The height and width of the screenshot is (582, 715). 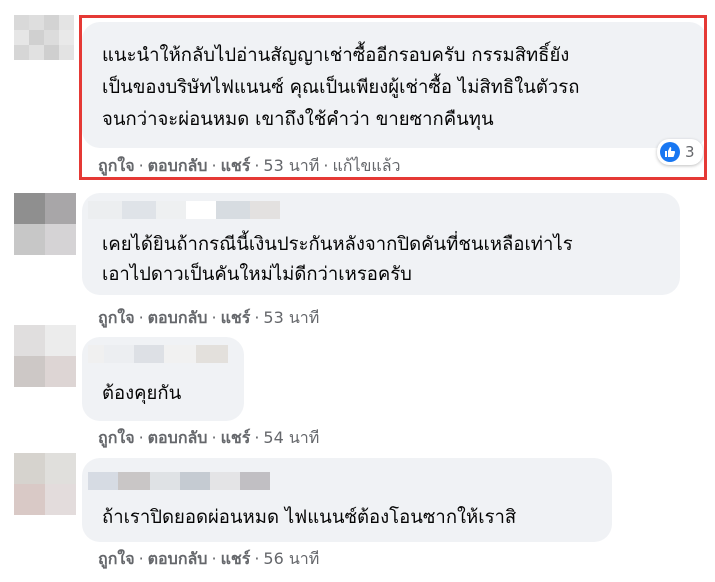 I want to click on edited-label: แก้ไขแล้ว, so click(x=366, y=165).